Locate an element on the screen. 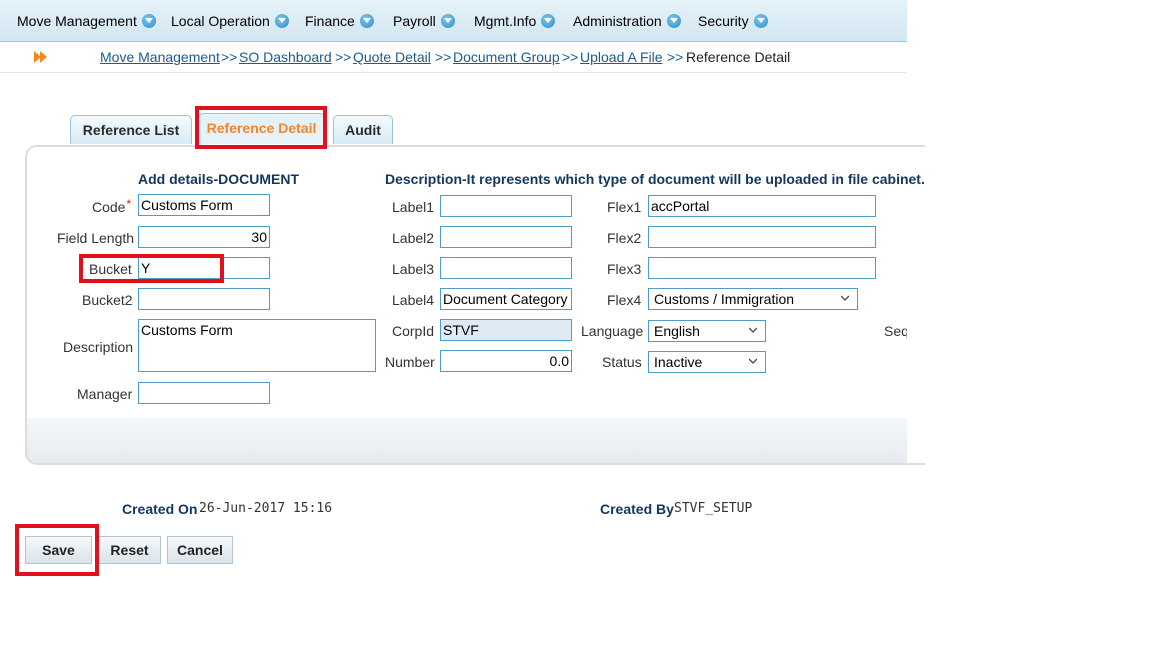 Image resolution: width=1152 pixels, height=648 pixels. panel-footer is located at coordinates (467, 440).